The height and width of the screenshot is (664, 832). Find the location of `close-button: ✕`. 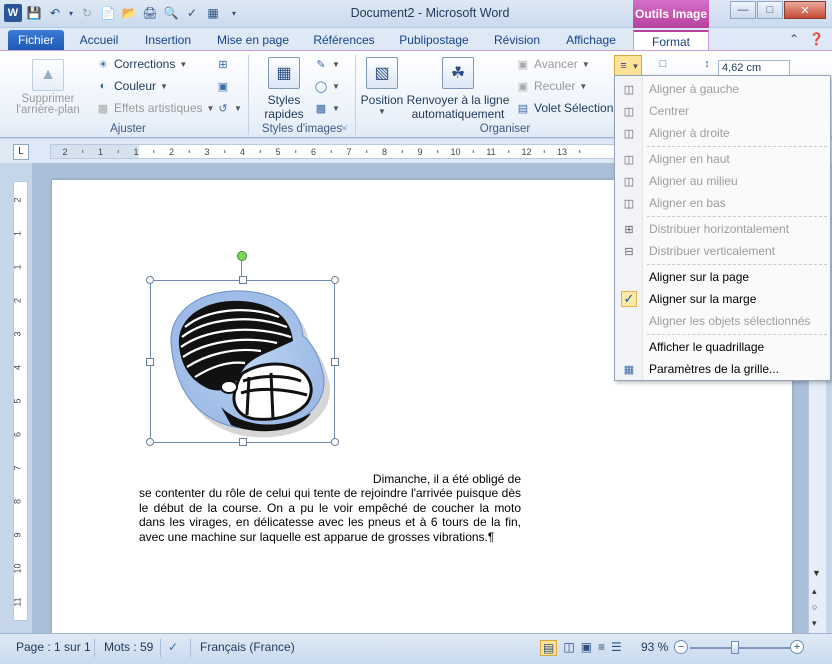

close-button: ✕ is located at coordinates (805, 10).